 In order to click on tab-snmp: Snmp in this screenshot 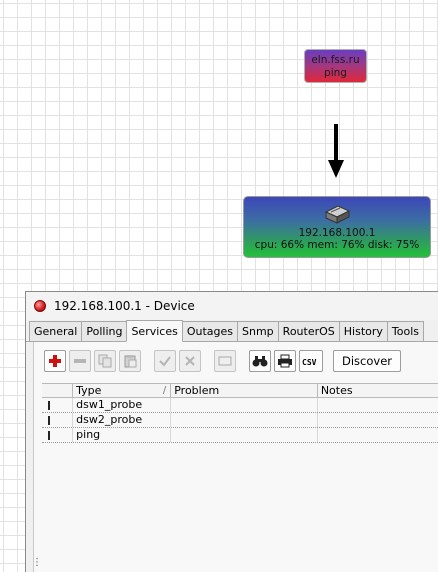, I will do `click(258, 331)`.